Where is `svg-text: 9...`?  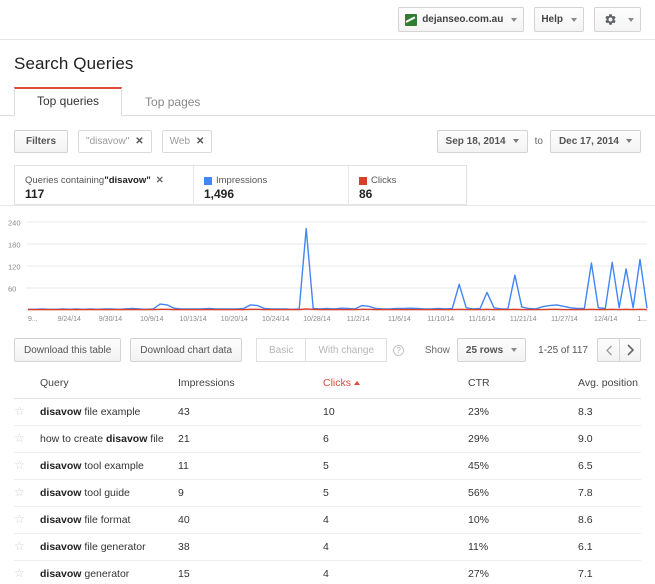
svg-text: 9... is located at coordinates (33, 319).